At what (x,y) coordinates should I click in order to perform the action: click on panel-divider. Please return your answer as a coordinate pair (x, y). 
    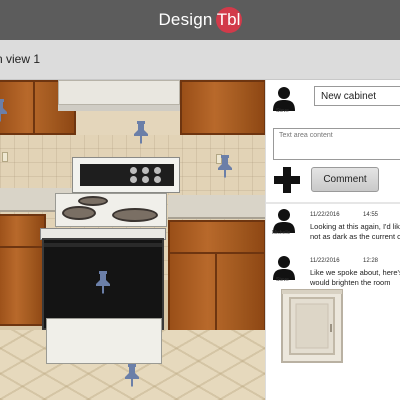
    Looking at the image, I should click on (333, 203).